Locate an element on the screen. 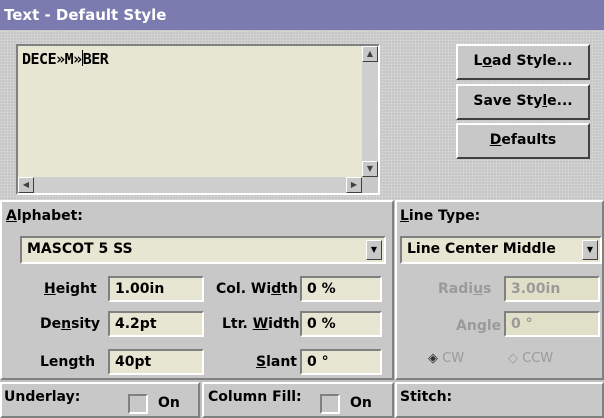  length-field: 40pt is located at coordinates (156, 362).